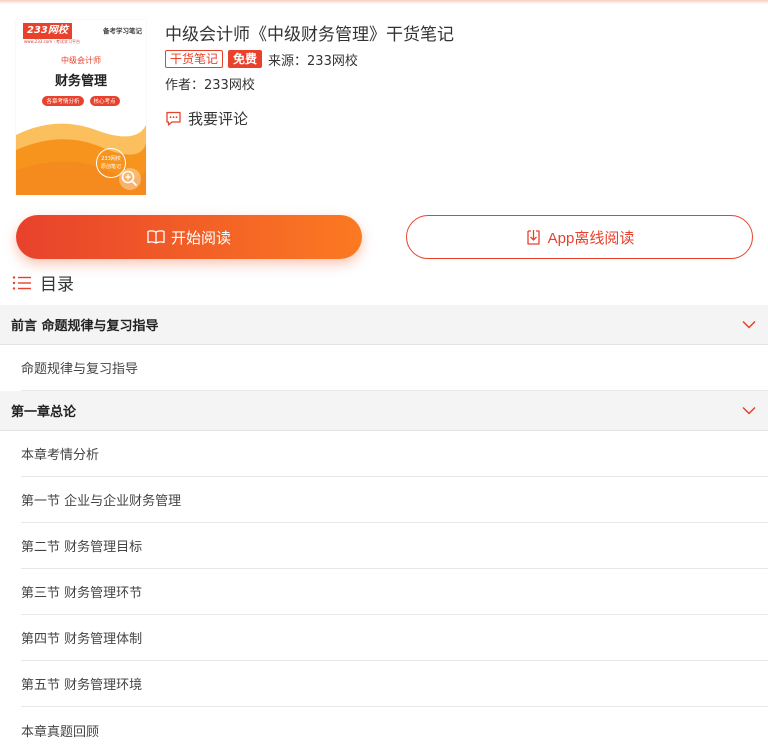 This screenshot has height=748, width=768. I want to click on section-title: 第二节 财务管理目标, so click(82, 547).